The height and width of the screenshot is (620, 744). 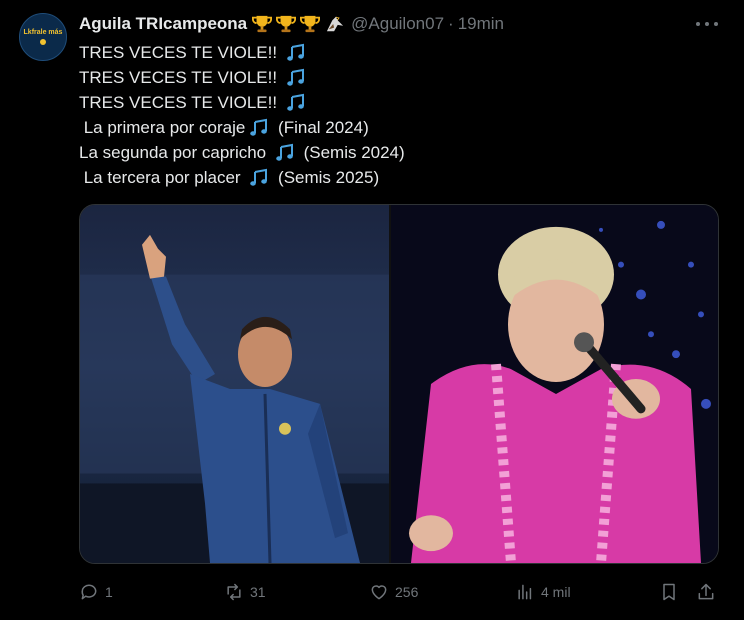 What do you see at coordinates (245, 592) in the screenshot?
I see `repost-button: 31` at bounding box center [245, 592].